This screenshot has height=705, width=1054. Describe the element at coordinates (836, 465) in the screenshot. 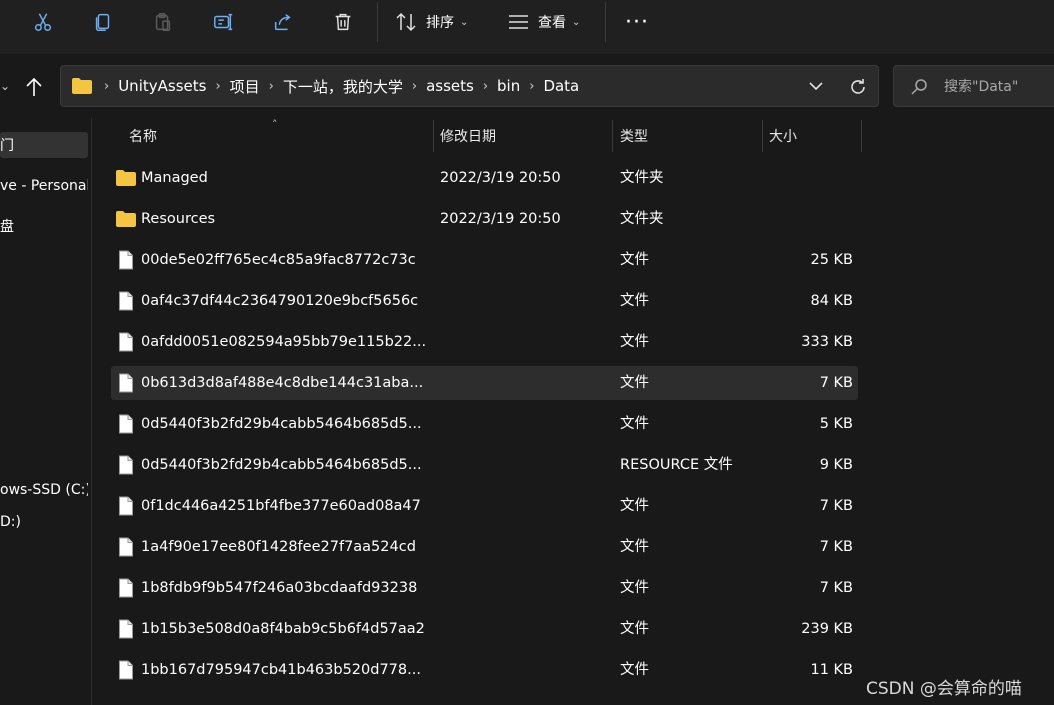

I see `file-size: 9 KB` at that location.